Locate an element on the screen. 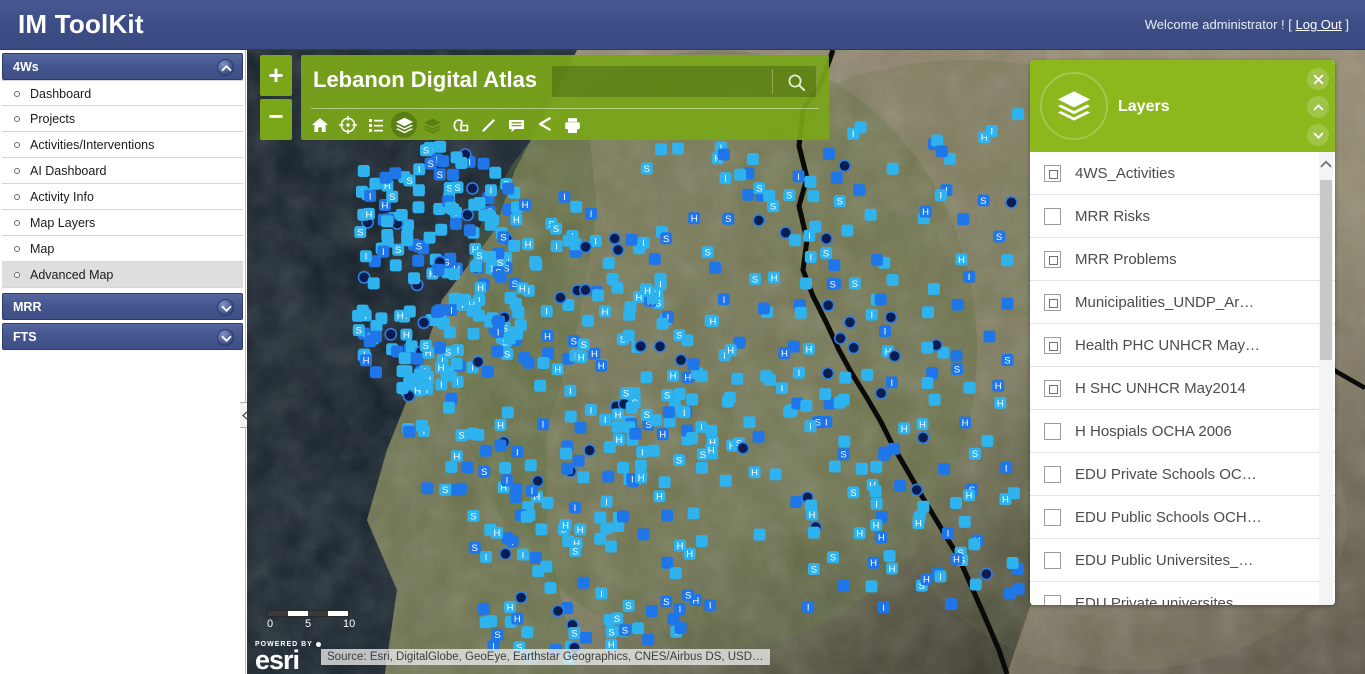 Image resolution: width=1365 pixels, height=674 pixels. sidebar-group-mrr: MRR is located at coordinates (122, 306).